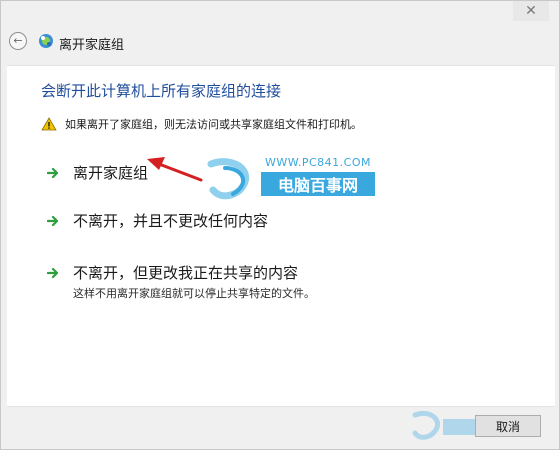 The width and height of the screenshot is (560, 450). I want to click on option-description: 这样不用离开家庭组就可以停止共享特定的文件。, so click(194, 293).